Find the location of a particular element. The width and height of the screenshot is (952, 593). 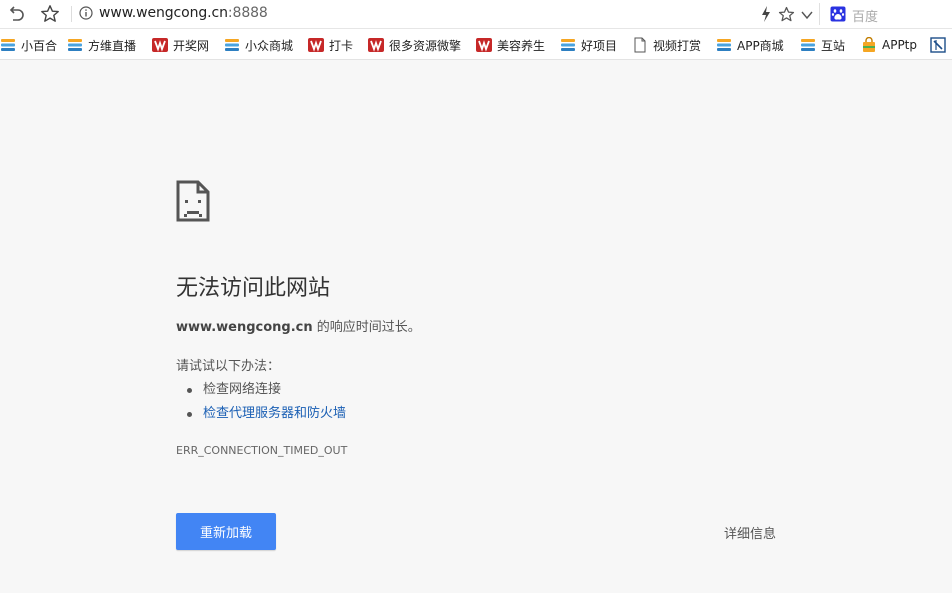

bookmark-label: 小百合 is located at coordinates (39, 45).